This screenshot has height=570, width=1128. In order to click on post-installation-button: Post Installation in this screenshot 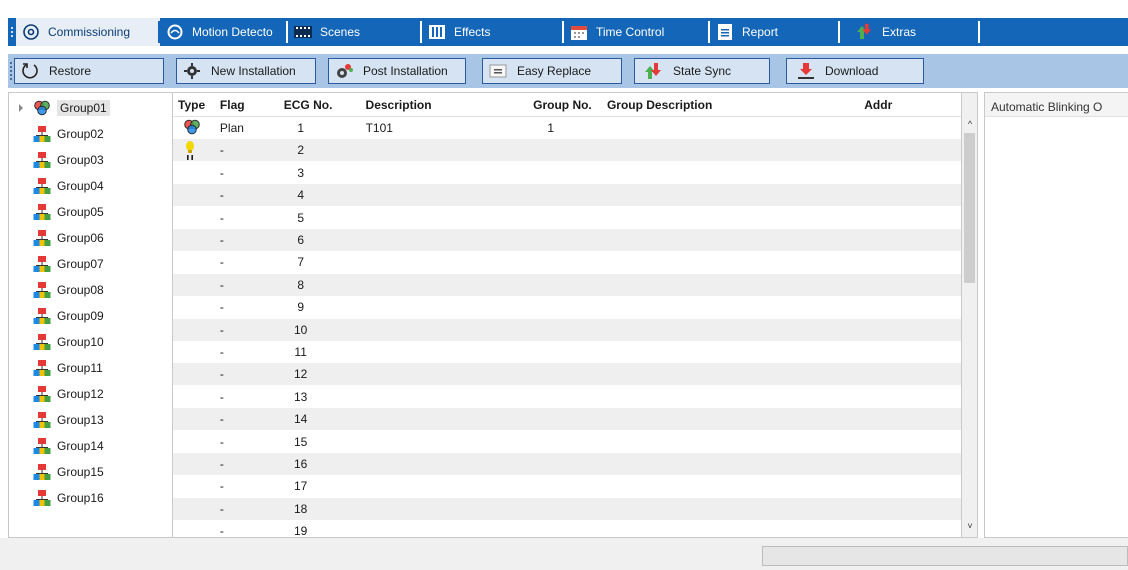, I will do `click(397, 71)`.